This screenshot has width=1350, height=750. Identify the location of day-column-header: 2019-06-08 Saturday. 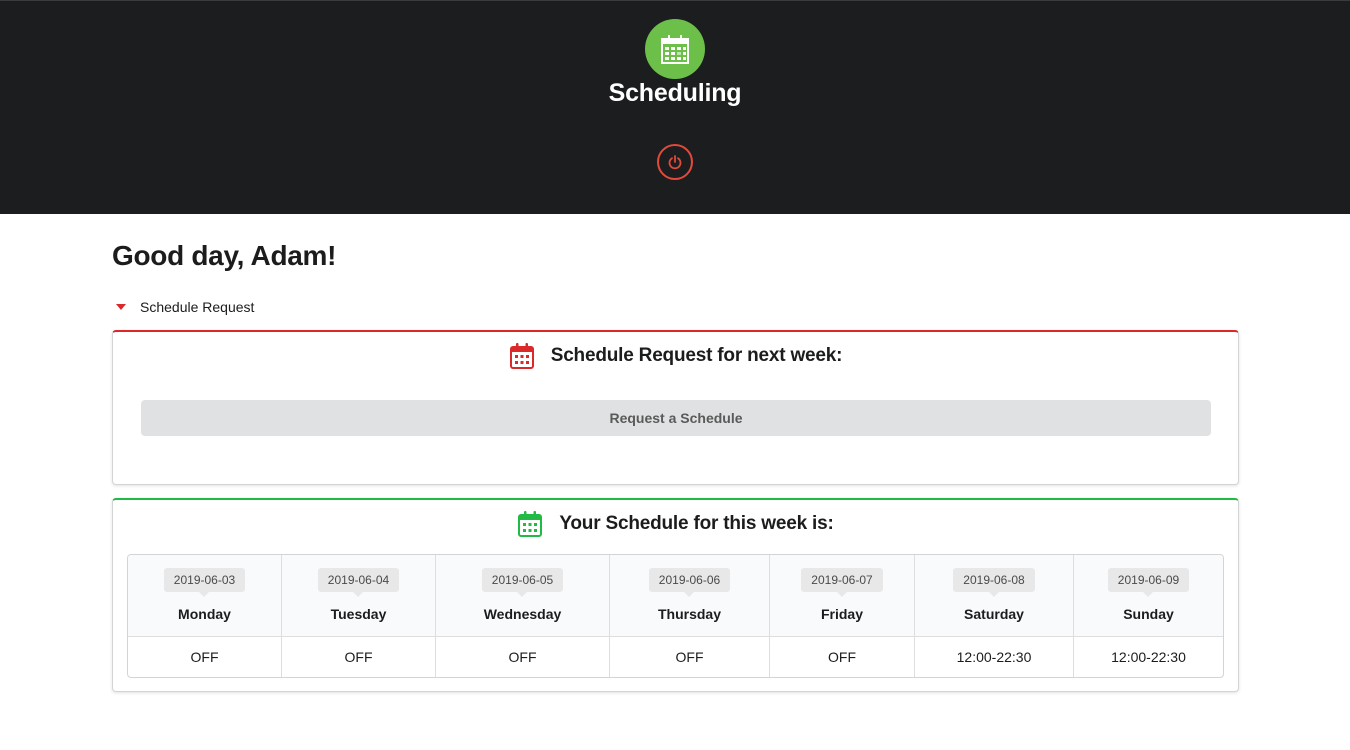
(994, 596).